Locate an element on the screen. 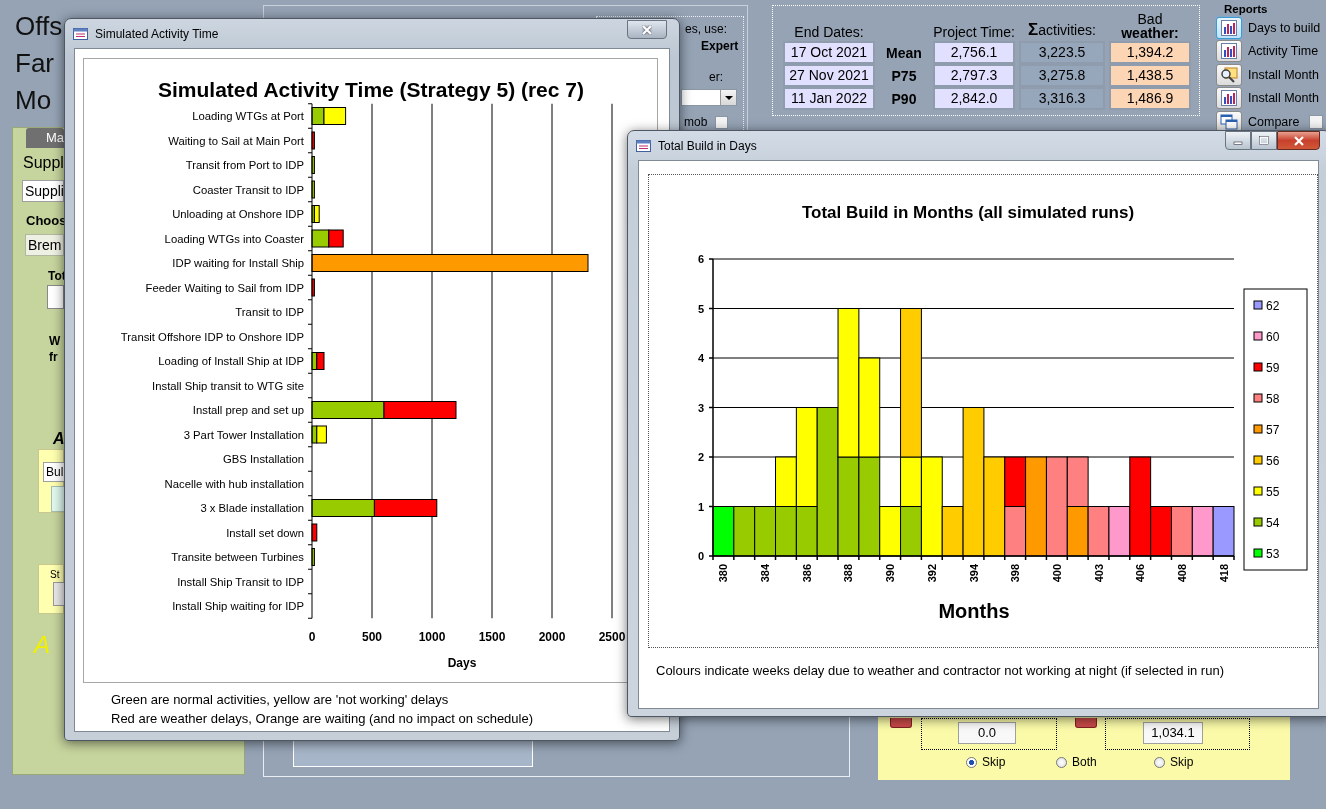 The height and width of the screenshot is (809, 1326). form-note: A is located at coordinates (42, 645).